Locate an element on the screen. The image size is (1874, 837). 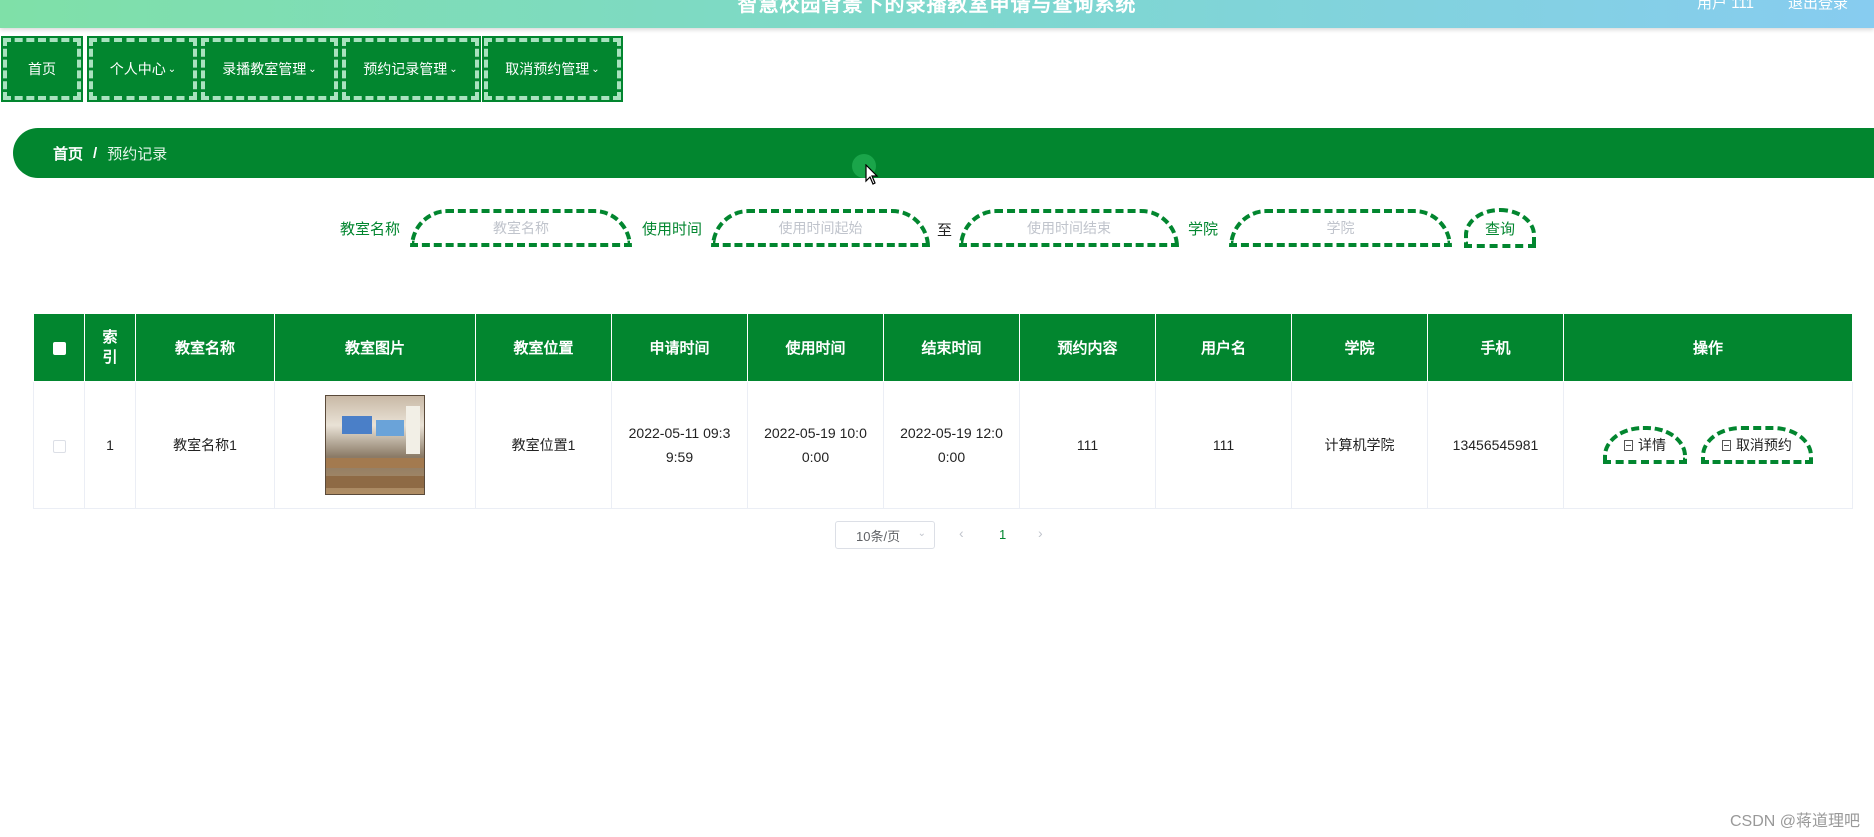
select-all-header is located at coordinates (59, 347).